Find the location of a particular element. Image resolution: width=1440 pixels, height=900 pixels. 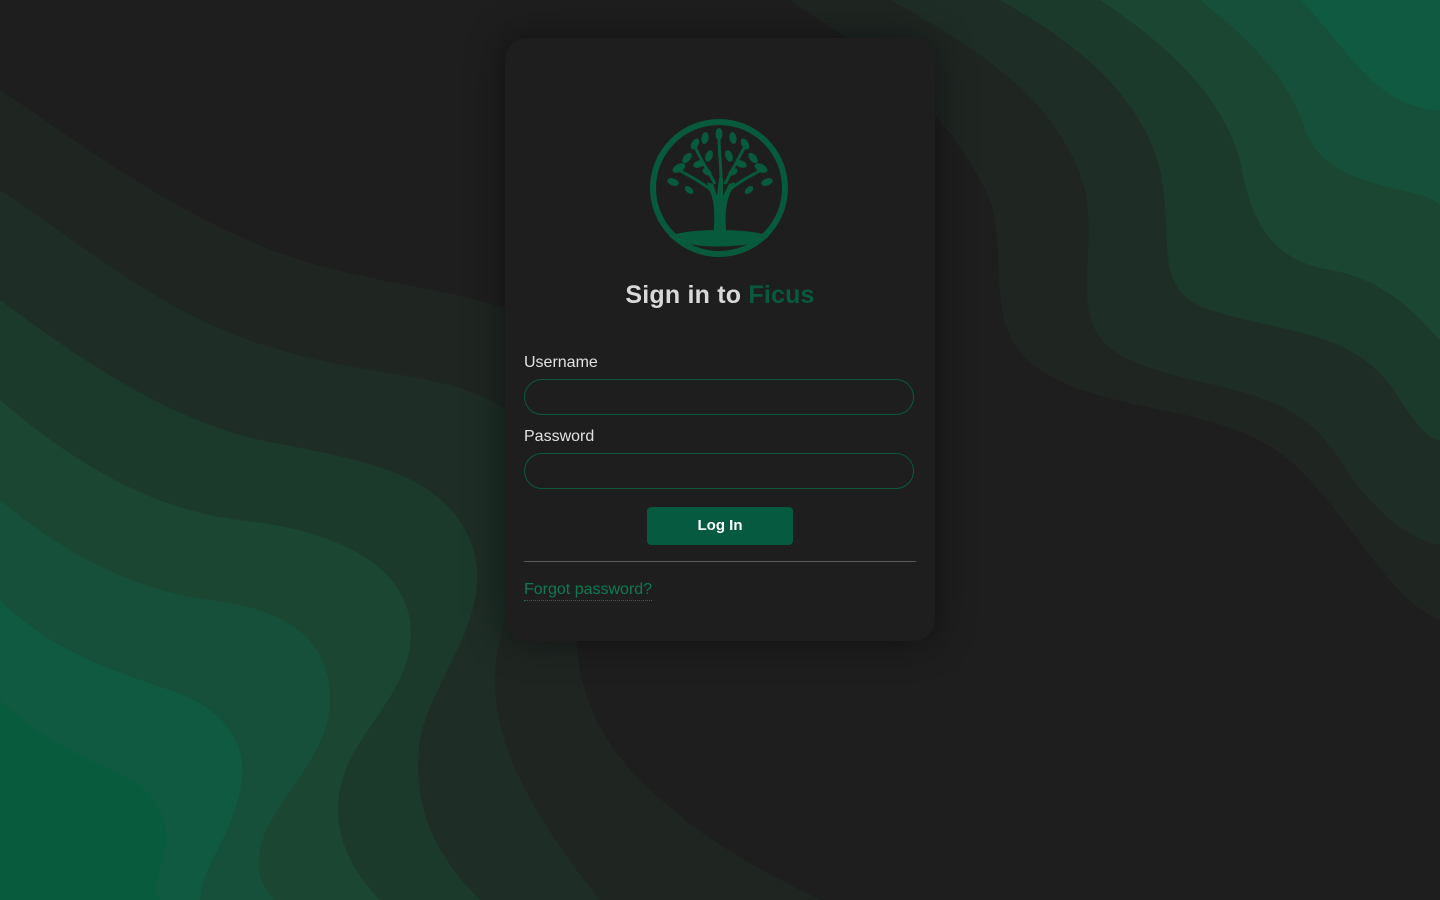

username-label: Username is located at coordinates (561, 362).